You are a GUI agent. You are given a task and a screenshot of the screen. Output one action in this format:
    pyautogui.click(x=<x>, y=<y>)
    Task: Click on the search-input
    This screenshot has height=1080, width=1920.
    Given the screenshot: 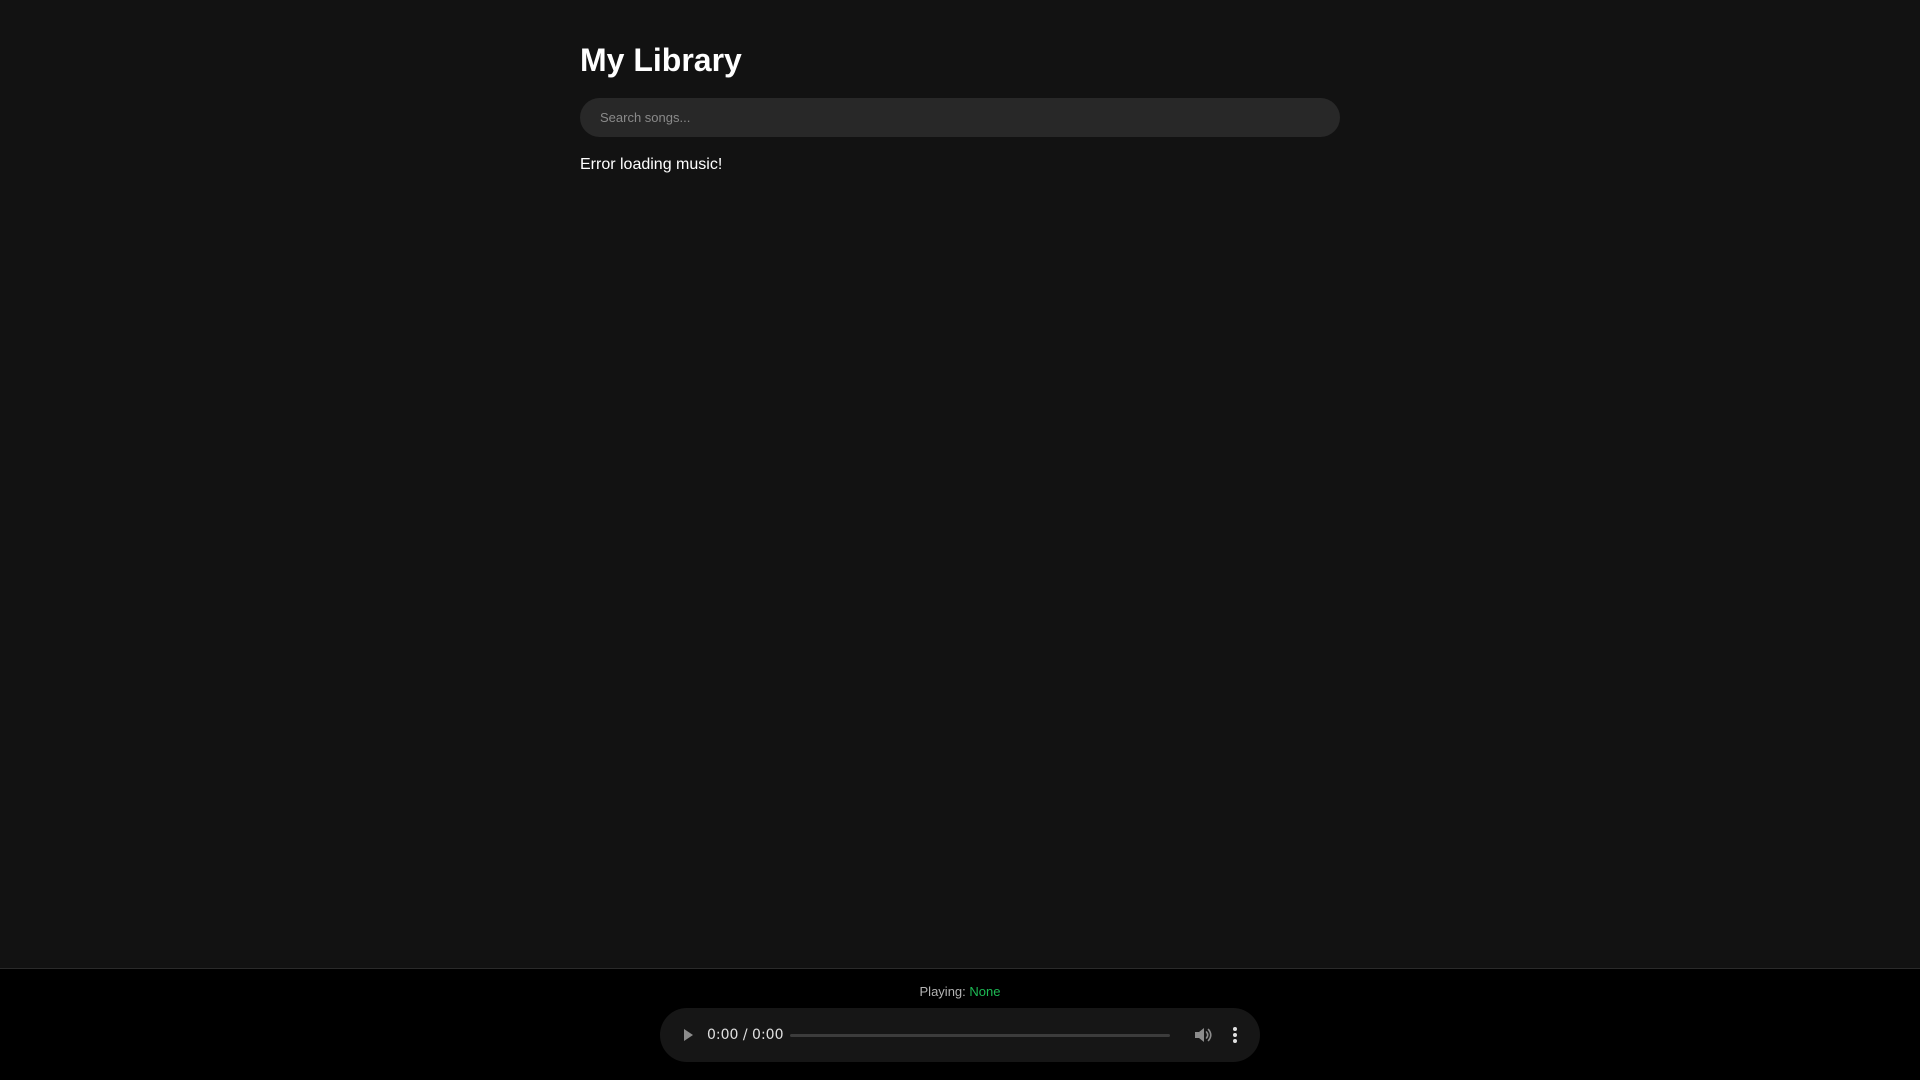 What is the action you would take?
    pyautogui.click(x=960, y=117)
    